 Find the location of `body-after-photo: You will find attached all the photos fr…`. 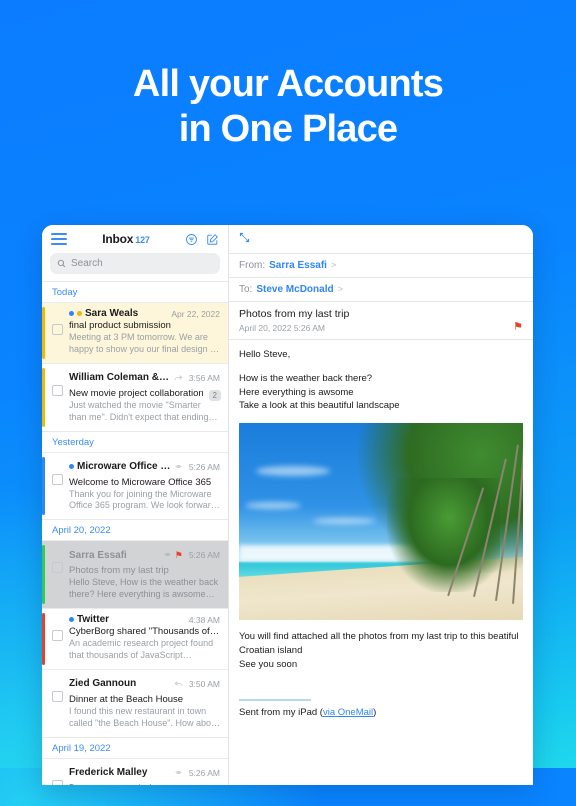

body-after-photo: You will find attached all the photos fr… is located at coordinates (381, 650).